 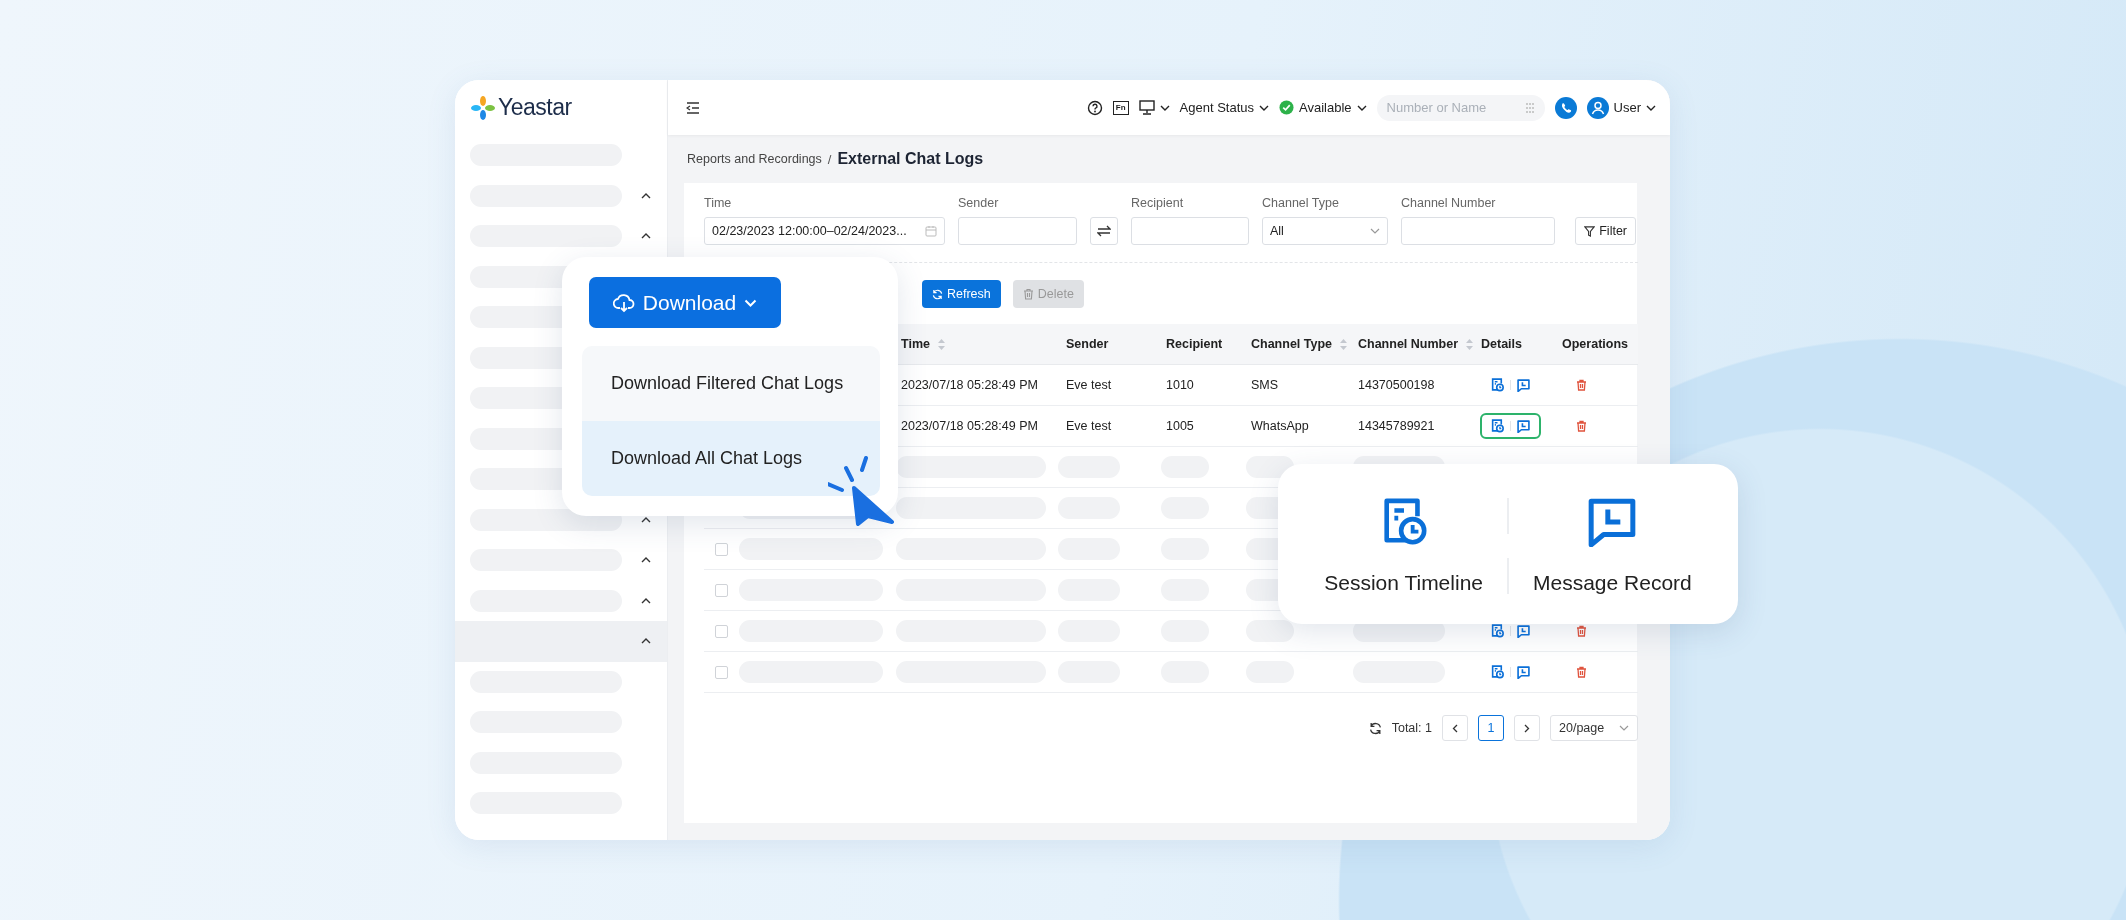 I want to click on calendar-icon, so click(x=931, y=231).